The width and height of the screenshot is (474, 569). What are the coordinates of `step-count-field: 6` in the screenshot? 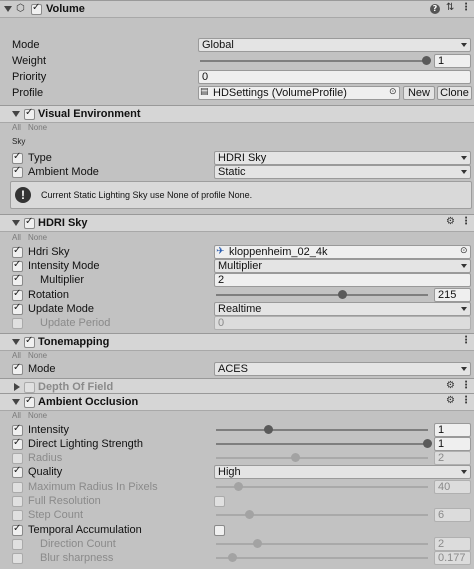 It's located at (452, 515).